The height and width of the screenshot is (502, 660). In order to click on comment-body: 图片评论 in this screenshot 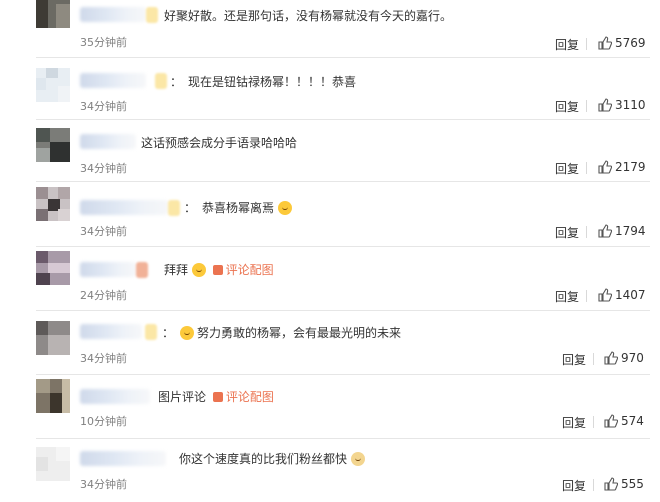, I will do `click(182, 397)`.